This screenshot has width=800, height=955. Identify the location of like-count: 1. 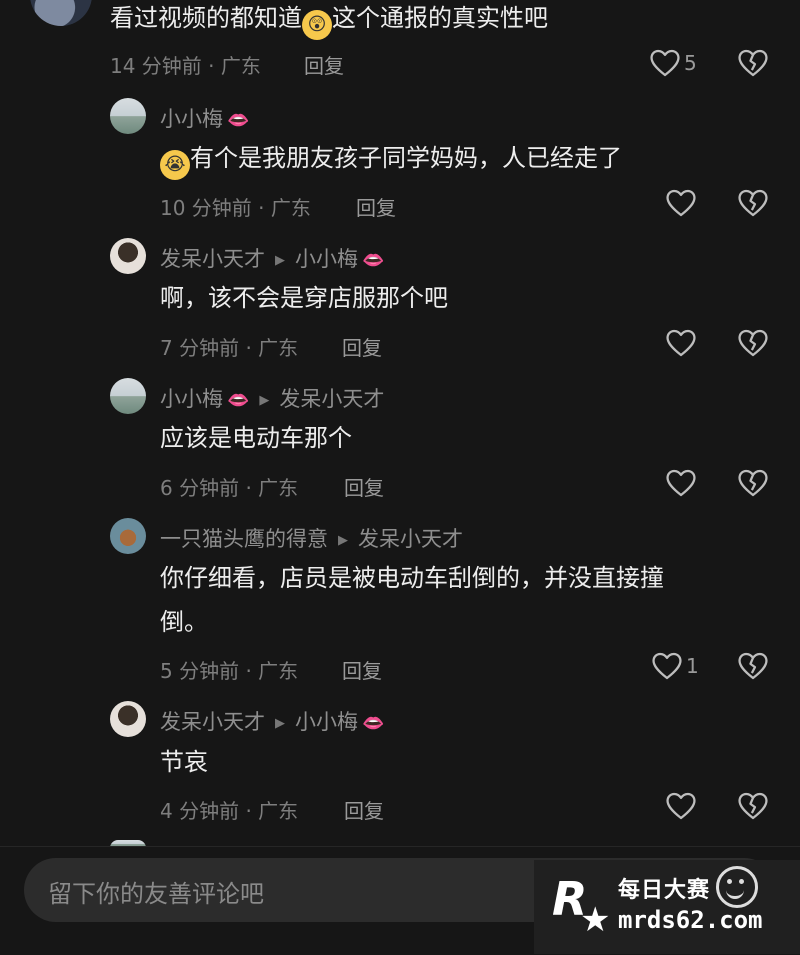
(692, 666).